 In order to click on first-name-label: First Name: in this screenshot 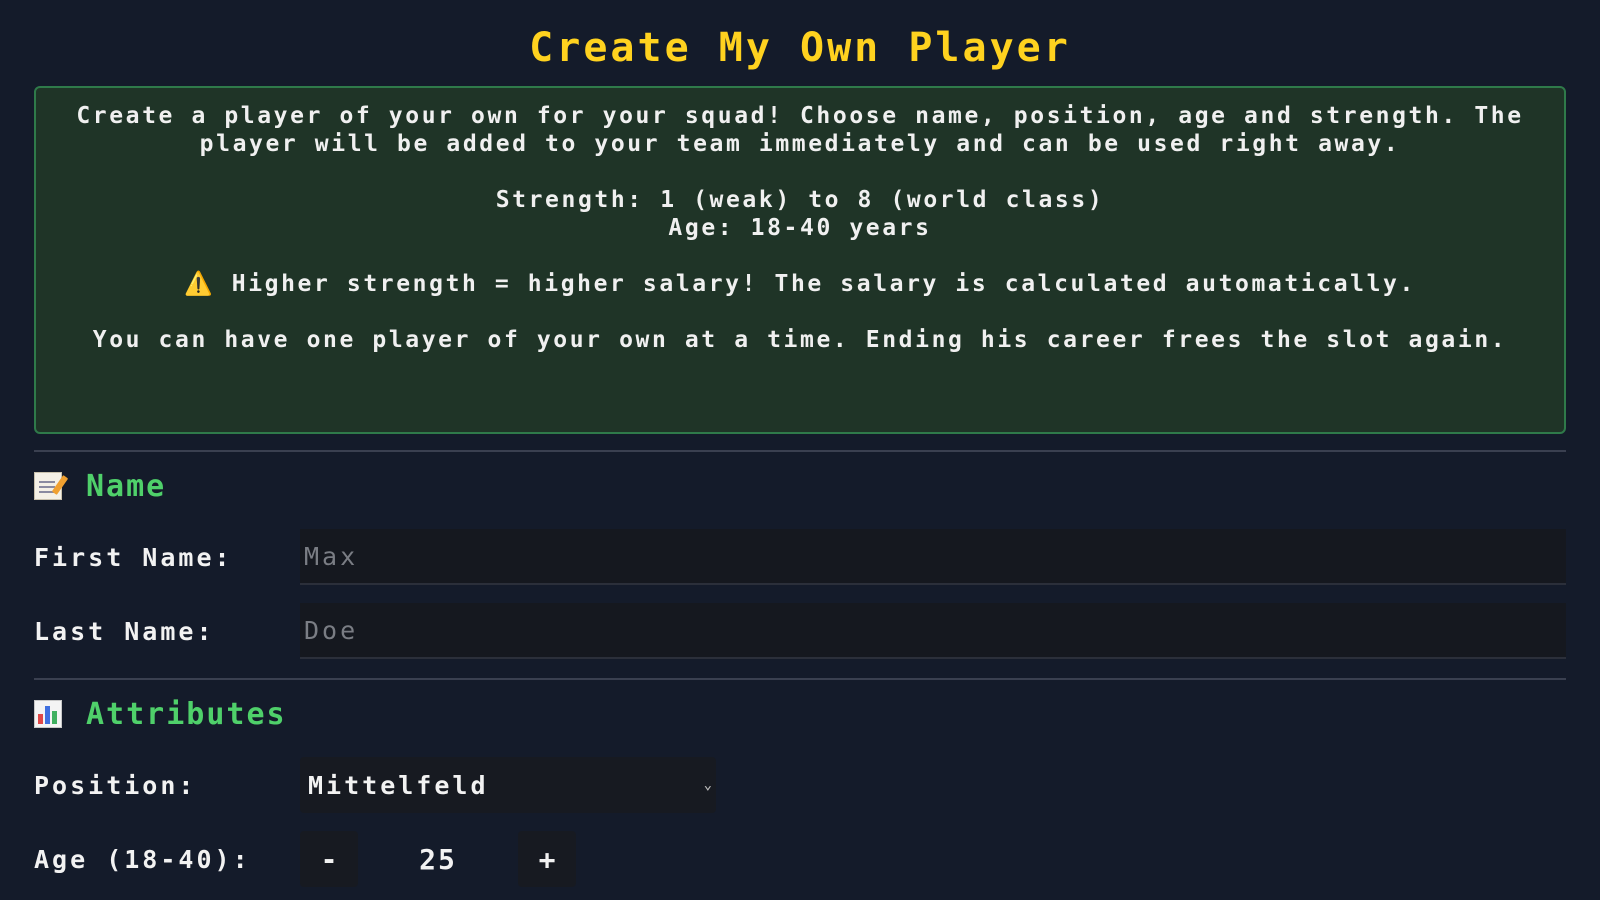, I will do `click(133, 557)`.